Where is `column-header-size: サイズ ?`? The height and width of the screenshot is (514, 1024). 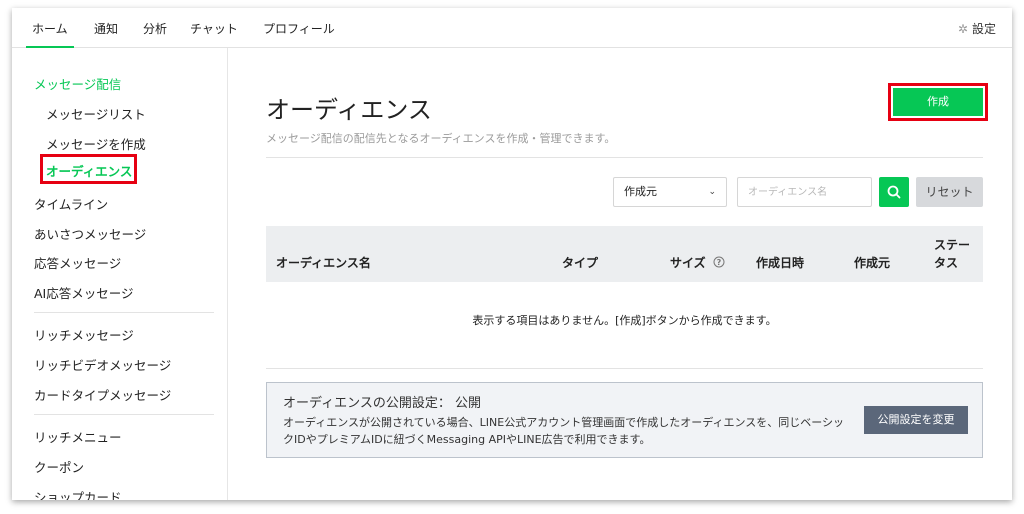
column-header-size: サイズ ? is located at coordinates (697, 262).